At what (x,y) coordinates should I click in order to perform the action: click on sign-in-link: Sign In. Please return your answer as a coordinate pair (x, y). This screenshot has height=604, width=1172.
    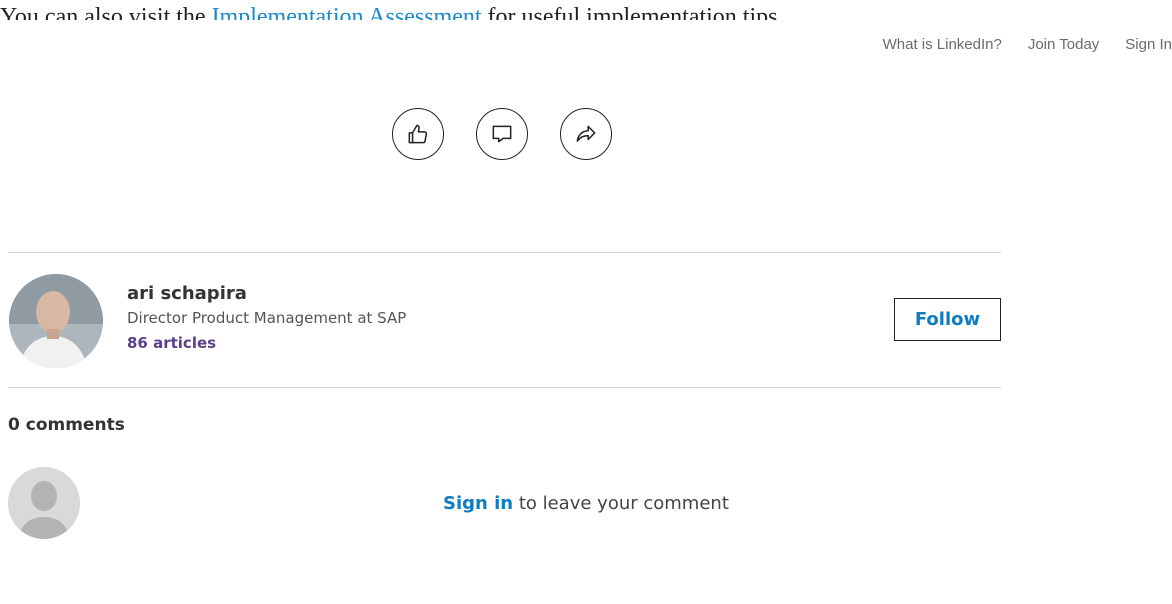
    Looking at the image, I should click on (1148, 45).